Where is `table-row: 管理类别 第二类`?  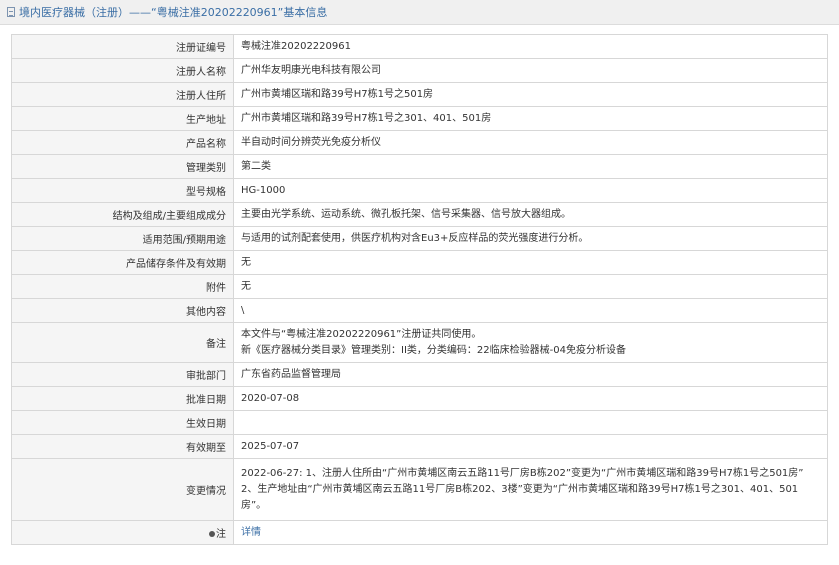
table-row: 管理类别 第二类 is located at coordinates (419, 166).